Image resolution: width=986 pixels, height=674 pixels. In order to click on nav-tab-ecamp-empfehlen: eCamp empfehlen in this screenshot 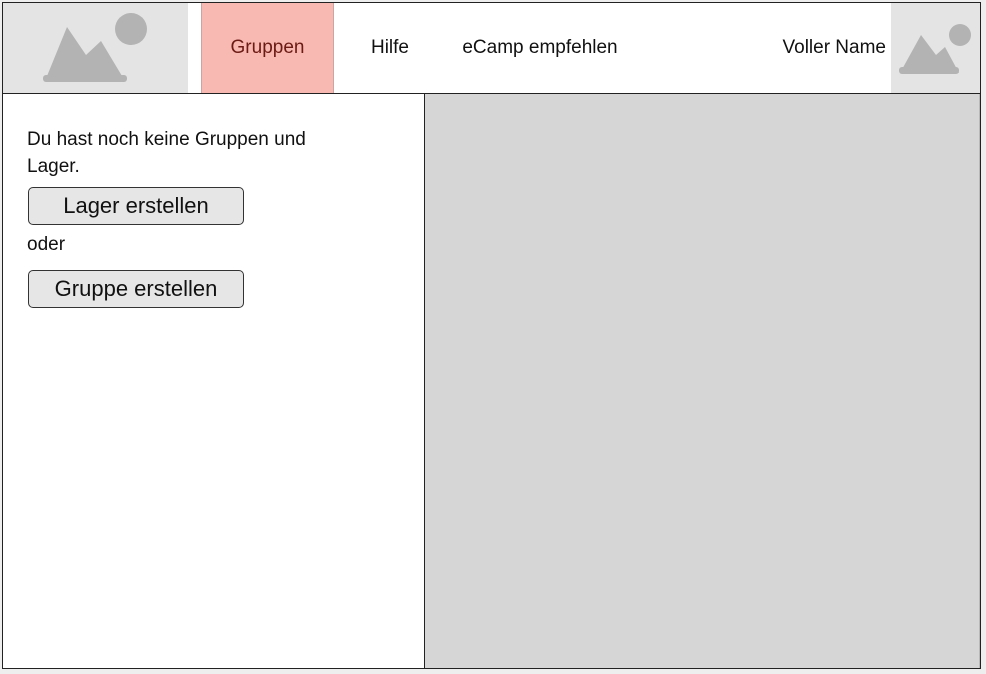, I will do `click(540, 48)`.